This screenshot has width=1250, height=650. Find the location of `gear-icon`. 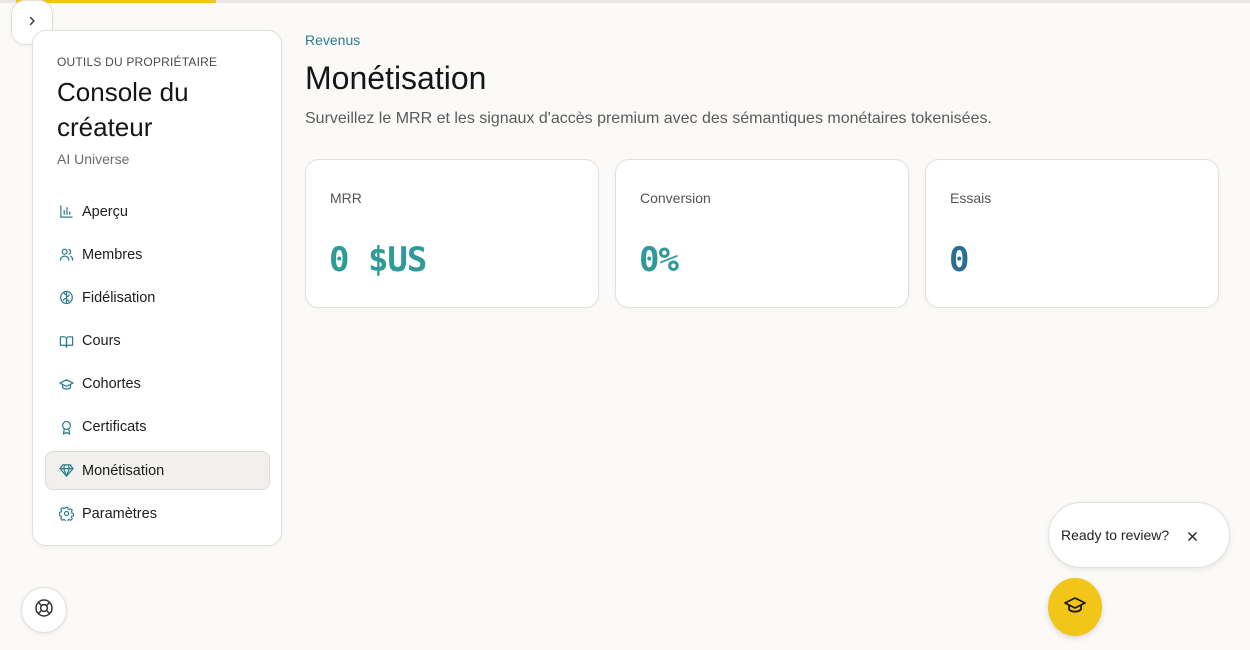

gear-icon is located at coordinates (66, 514).